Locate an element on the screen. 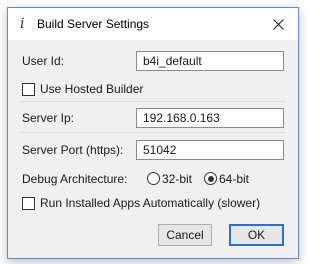  radio-32-bit-label: 32-bit is located at coordinates (177, 179).